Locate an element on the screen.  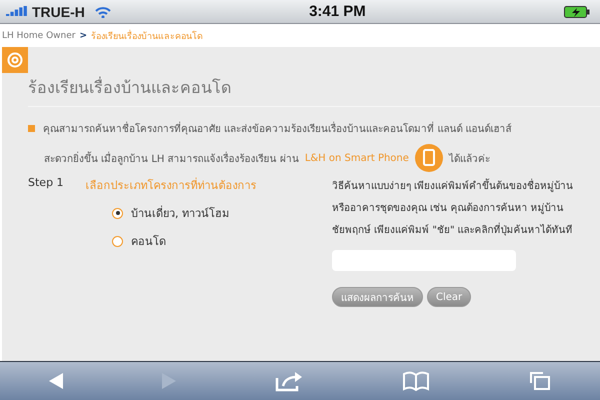
intro-text: คุณสามารถค้นหาชื่อโครงการที่คุณอาศัย และส่งข้อความร้องเรียนเรื่องบ้านและคอนโดมาที่ แลนด์ แอนด์เฮาส์ is located at coordinates (277, 128).